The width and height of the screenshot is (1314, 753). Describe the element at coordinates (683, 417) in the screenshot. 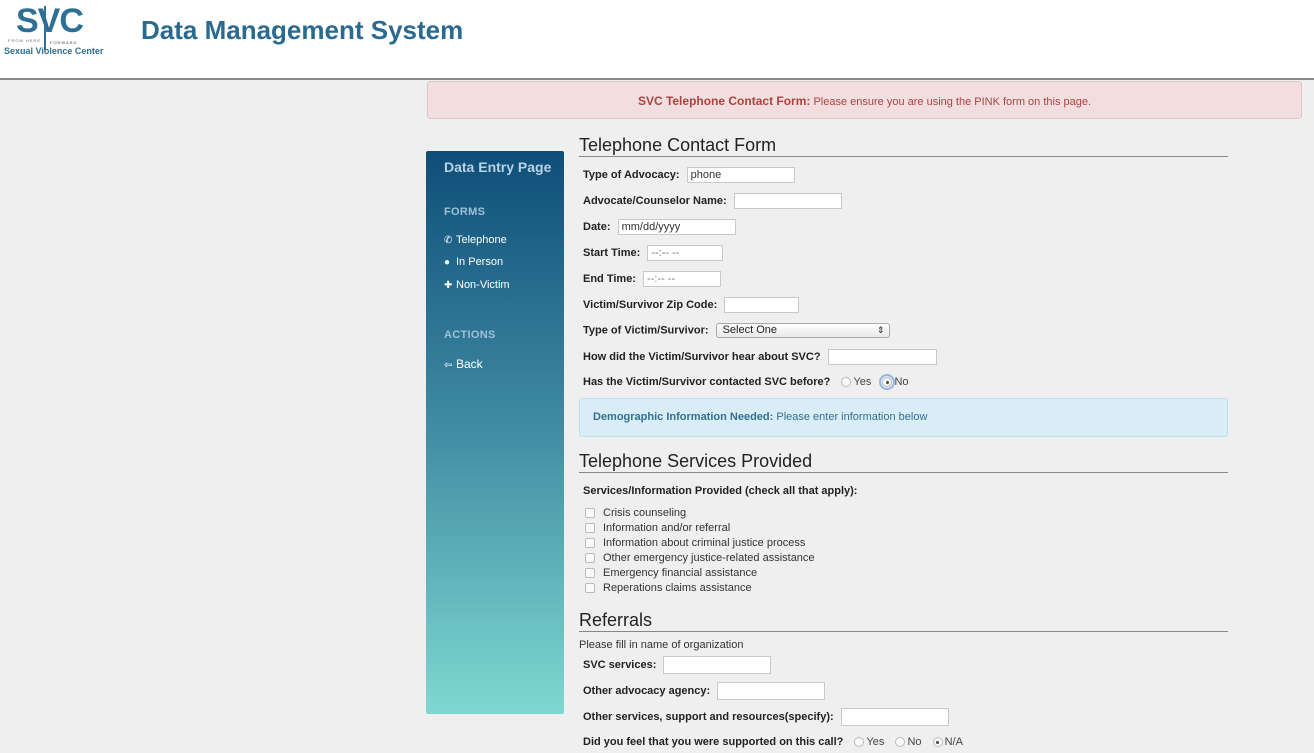

I see `demographic-strong: Demographic Information Needed:` at that location.